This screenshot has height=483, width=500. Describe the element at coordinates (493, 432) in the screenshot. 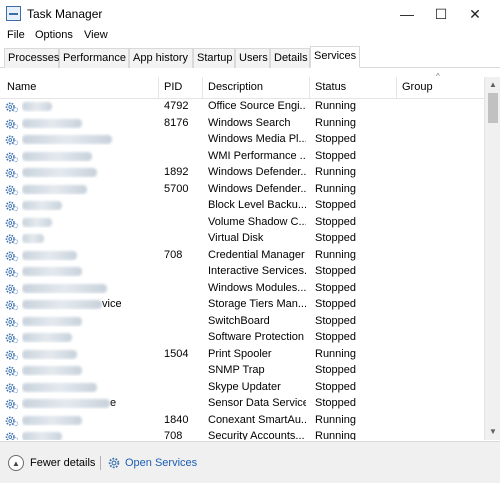

I see `scroll-down-arrow-icon: ▼` at that location.